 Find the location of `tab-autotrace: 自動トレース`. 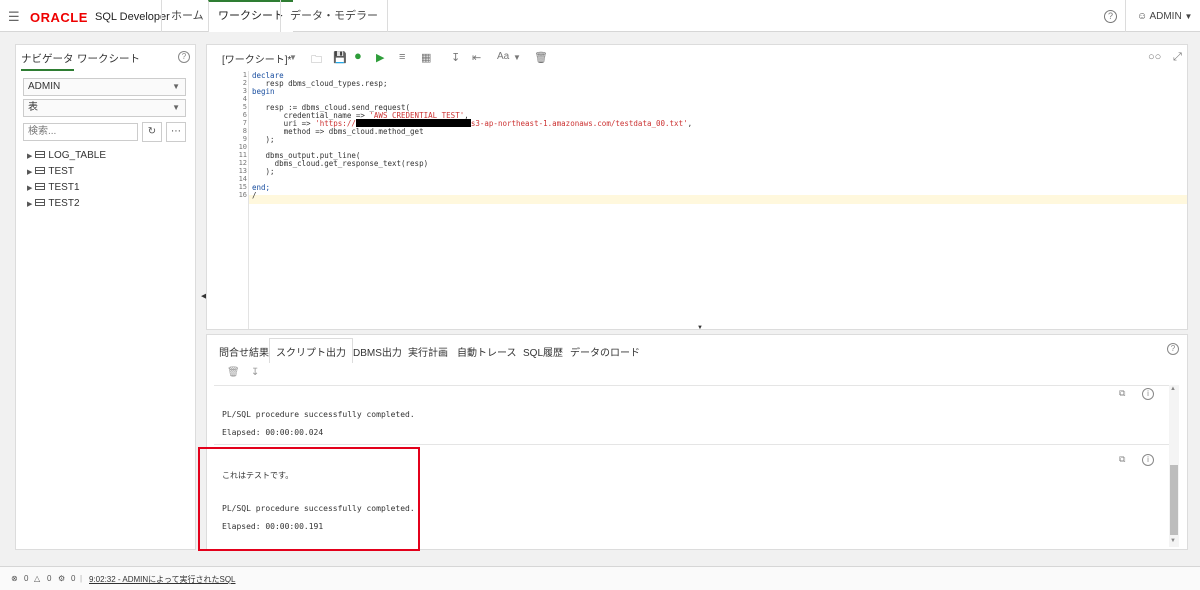

tab-autotrace: 自動トレース is located at coordinates (487, 351).